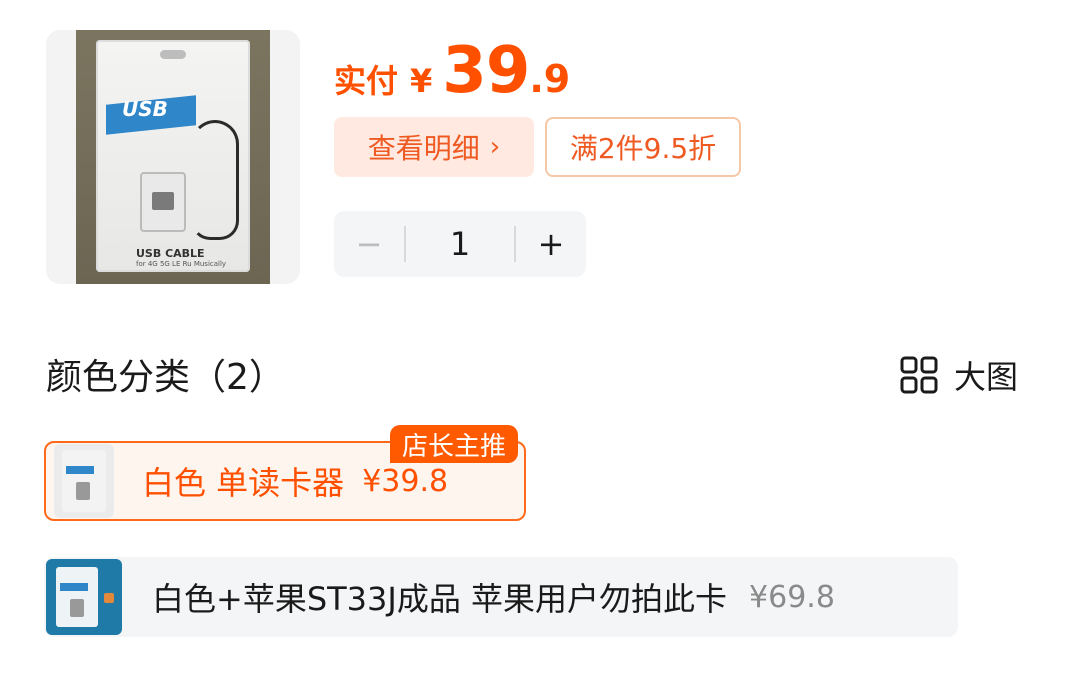 The height and width of the screenshot is (678, 1080). What do you see at coordinates (986, 377) in the screenshot?
I see `large-view-label: 大图` at bounding box center [986, 377].